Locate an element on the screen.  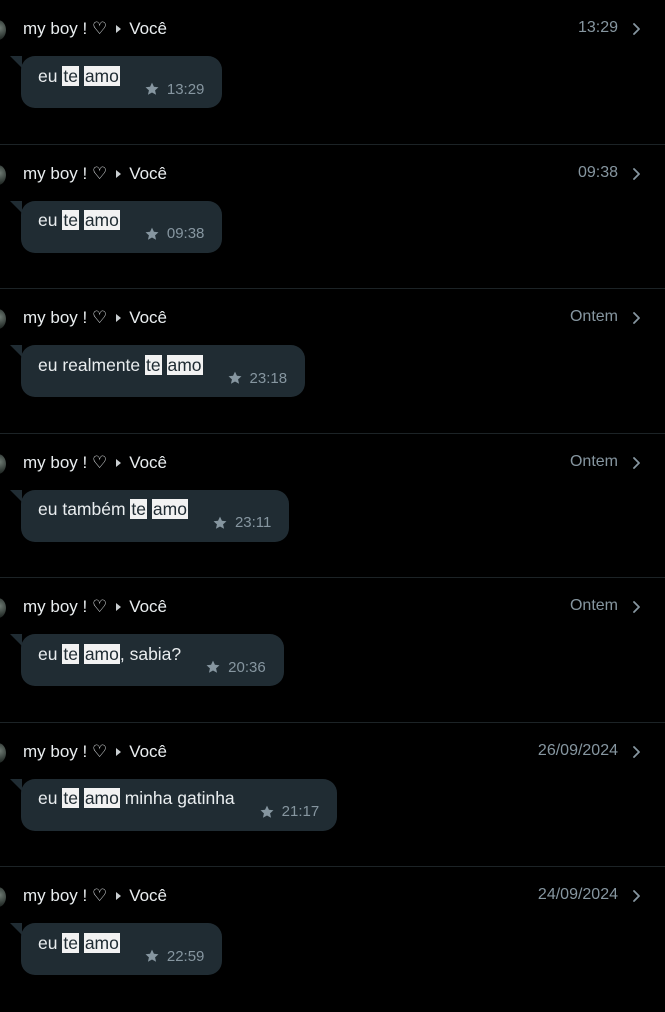
starred-message-item: my boy ! ♡ Você 13:29 eu te amo 13:29 is located at coordinates (332, 72).